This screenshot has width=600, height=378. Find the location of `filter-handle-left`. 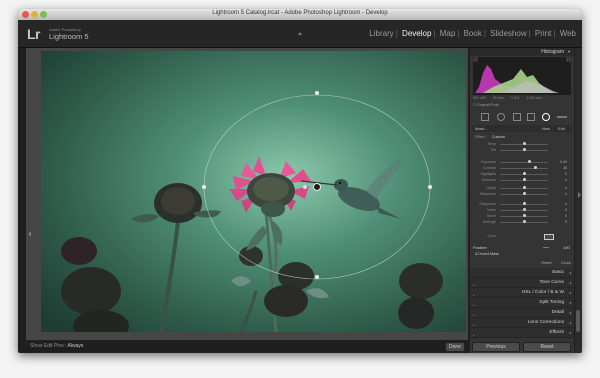

filter-handle-left is located at coordinates (204, 187).